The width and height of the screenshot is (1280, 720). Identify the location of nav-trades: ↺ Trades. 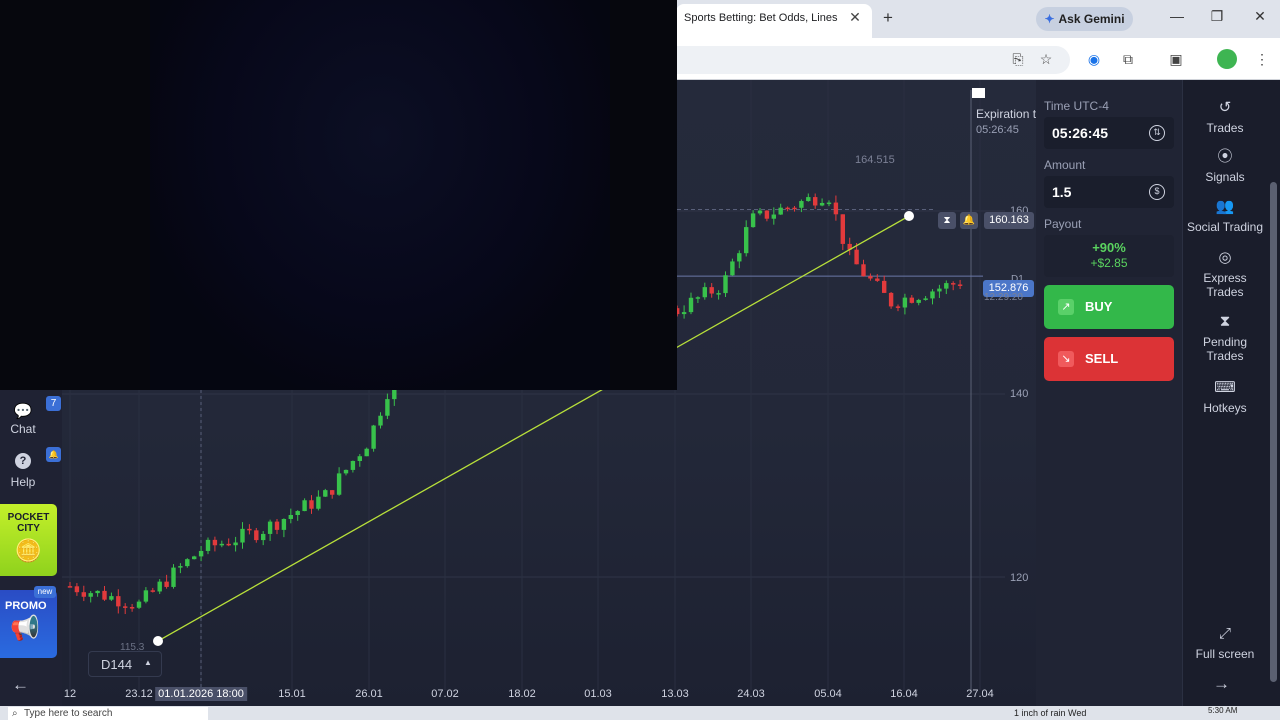
(1225, 116).